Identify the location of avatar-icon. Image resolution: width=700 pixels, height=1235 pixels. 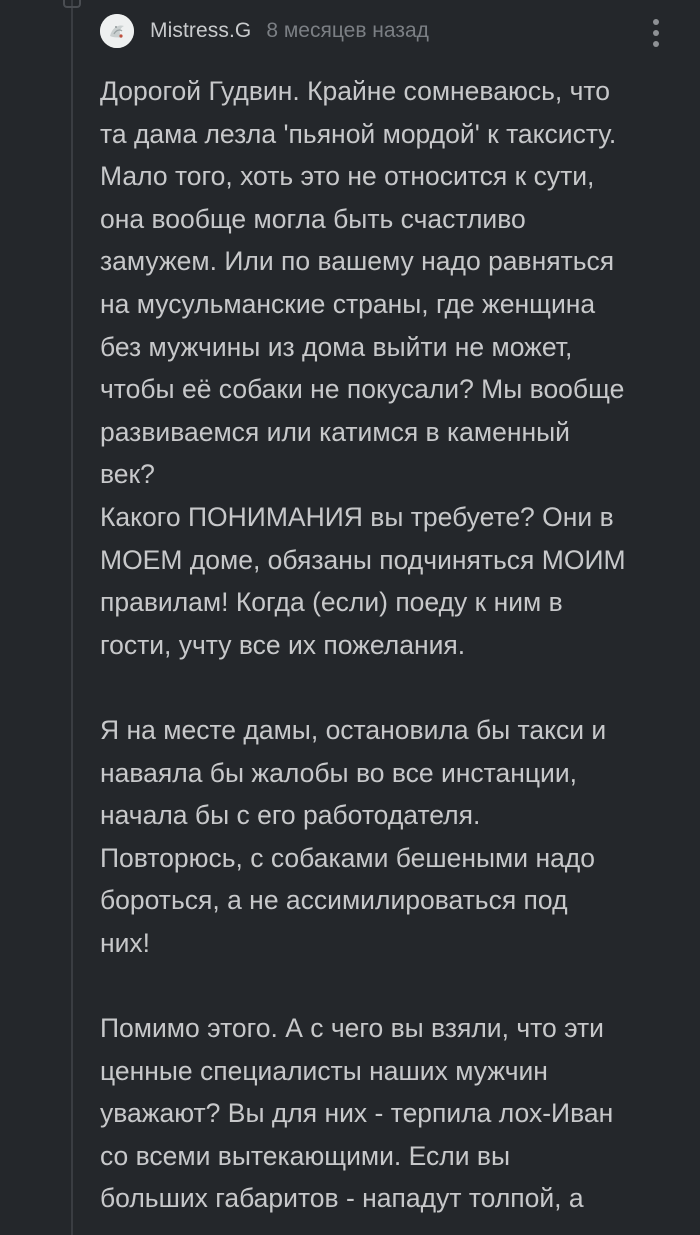
(117, 31).